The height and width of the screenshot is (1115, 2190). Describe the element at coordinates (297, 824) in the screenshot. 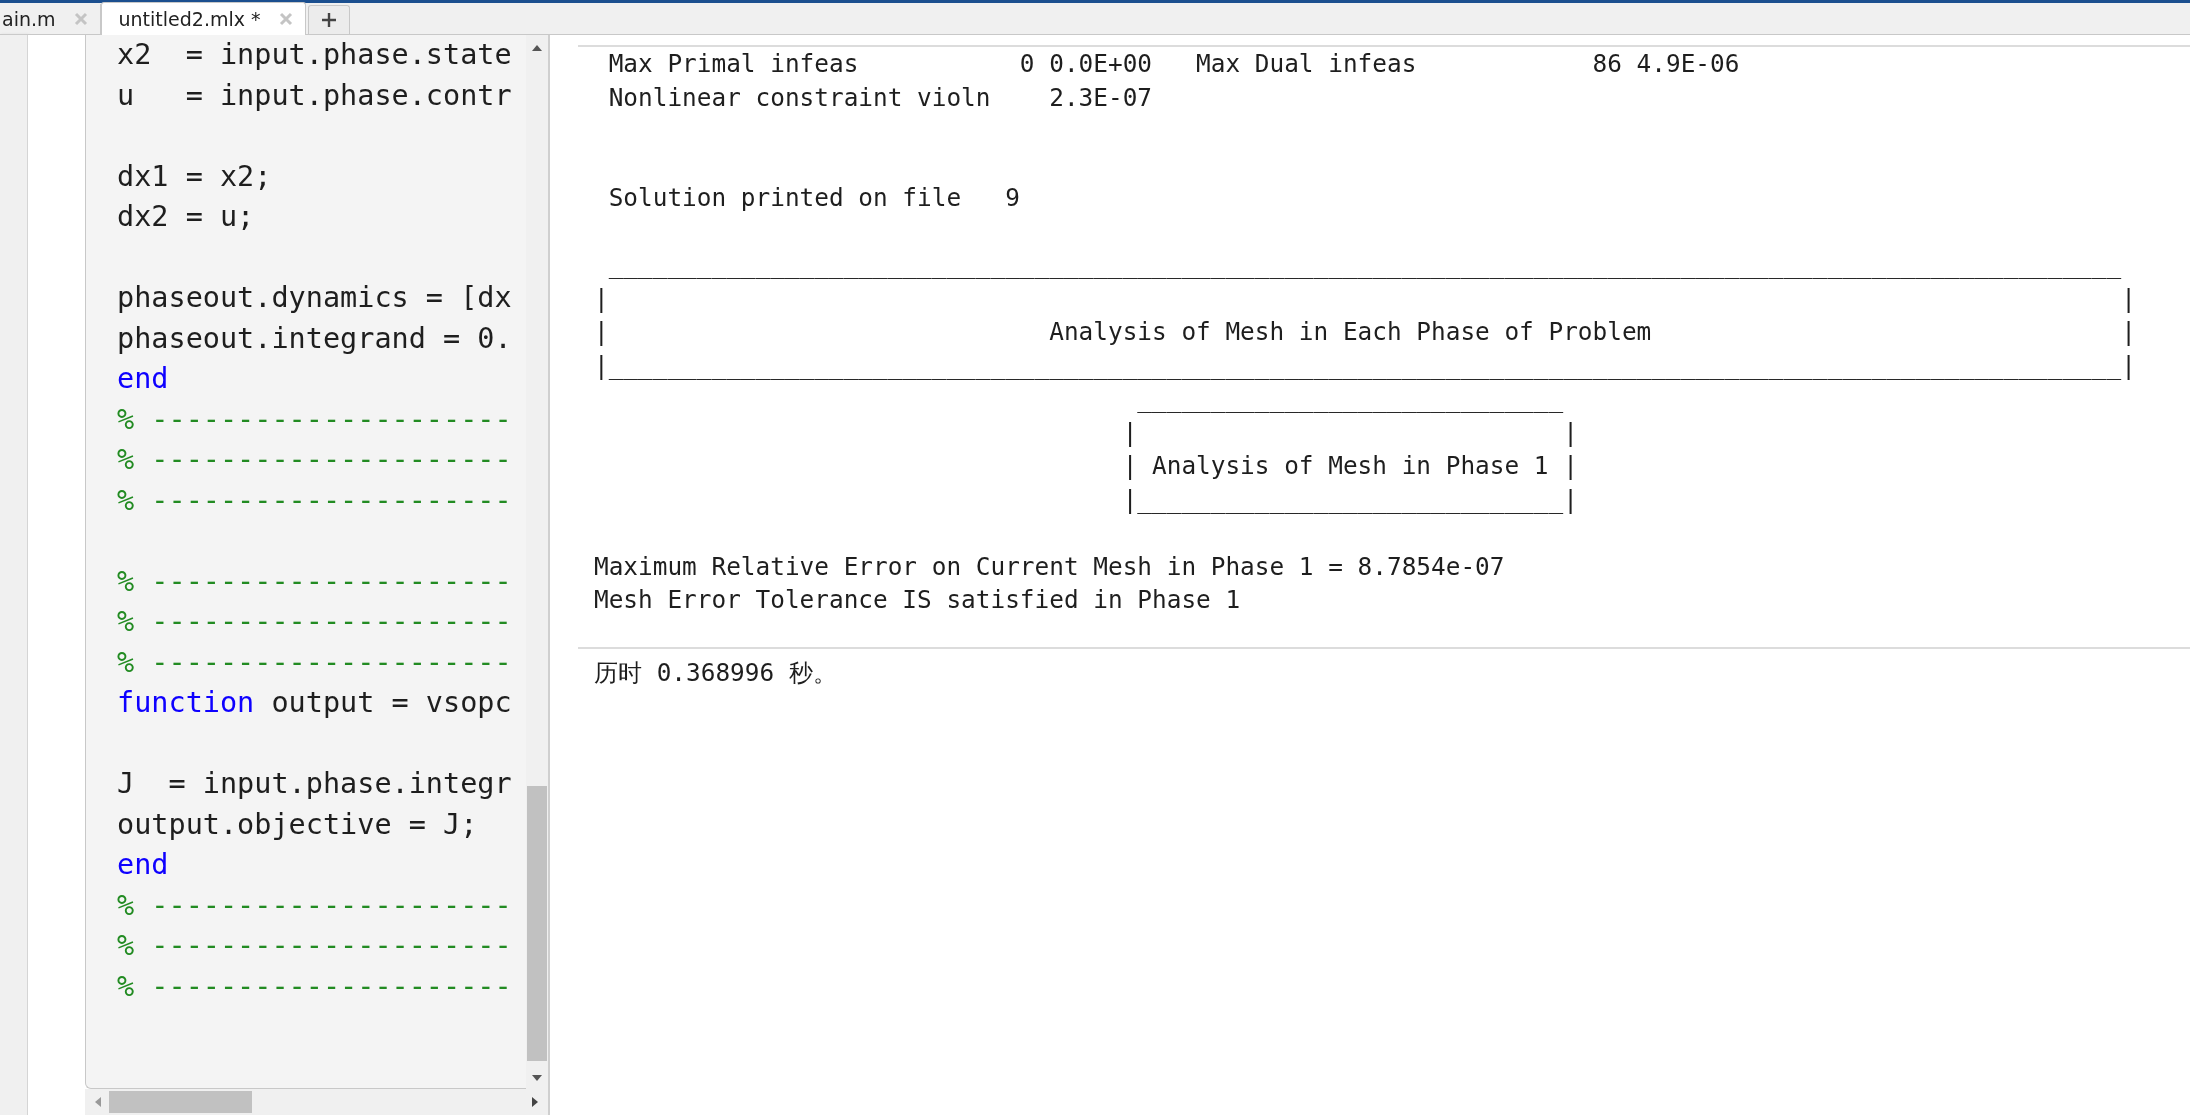

I see `code-line: output.objective = J;` at that location.